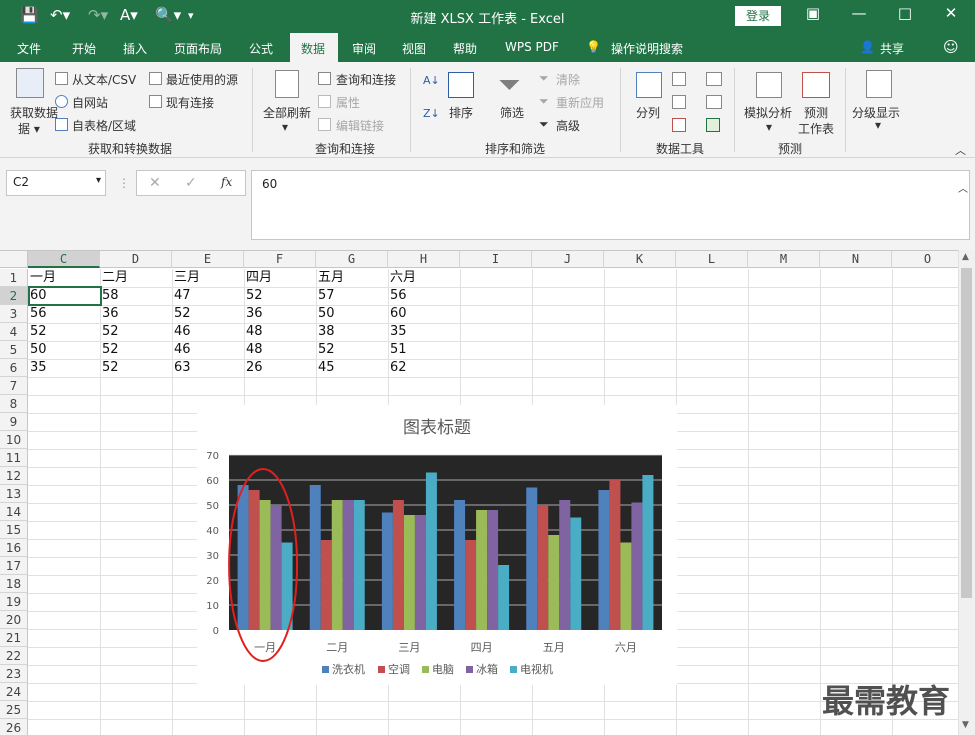  What do you see at coordinates (14, 548) in the screenshot?
I see `row-header-16: 16` at bounding box center [14, 548].